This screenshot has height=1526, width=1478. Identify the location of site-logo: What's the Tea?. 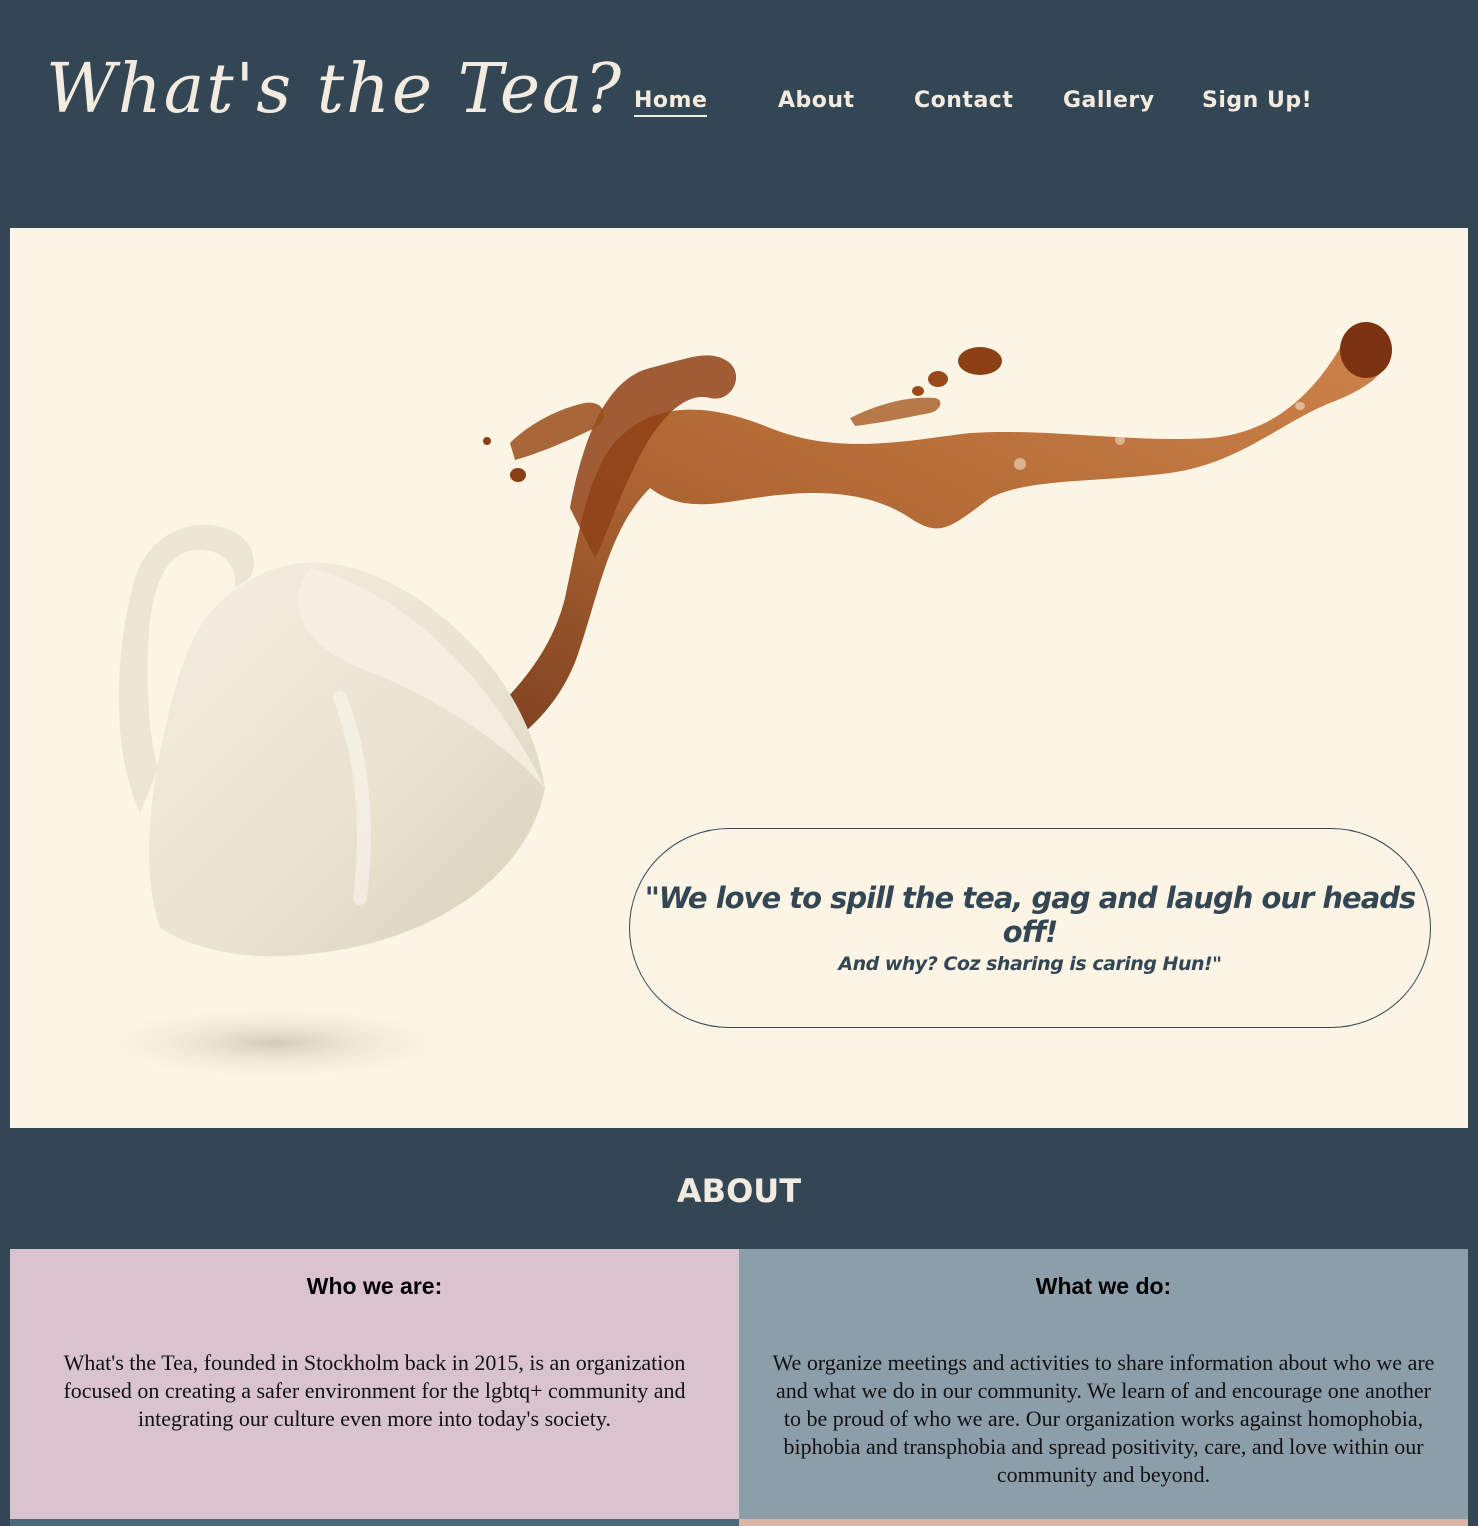
(334, 89).